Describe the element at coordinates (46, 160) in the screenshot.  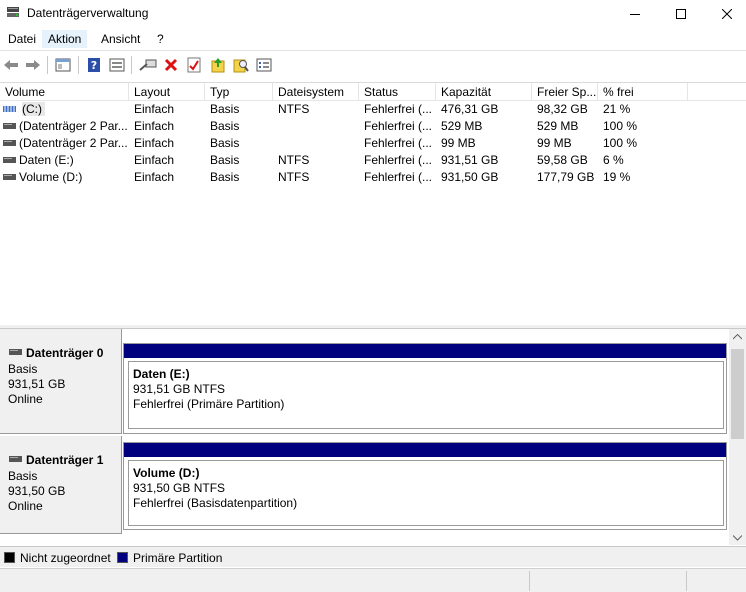
I see `volume-name: Daten (E:)` at that location.